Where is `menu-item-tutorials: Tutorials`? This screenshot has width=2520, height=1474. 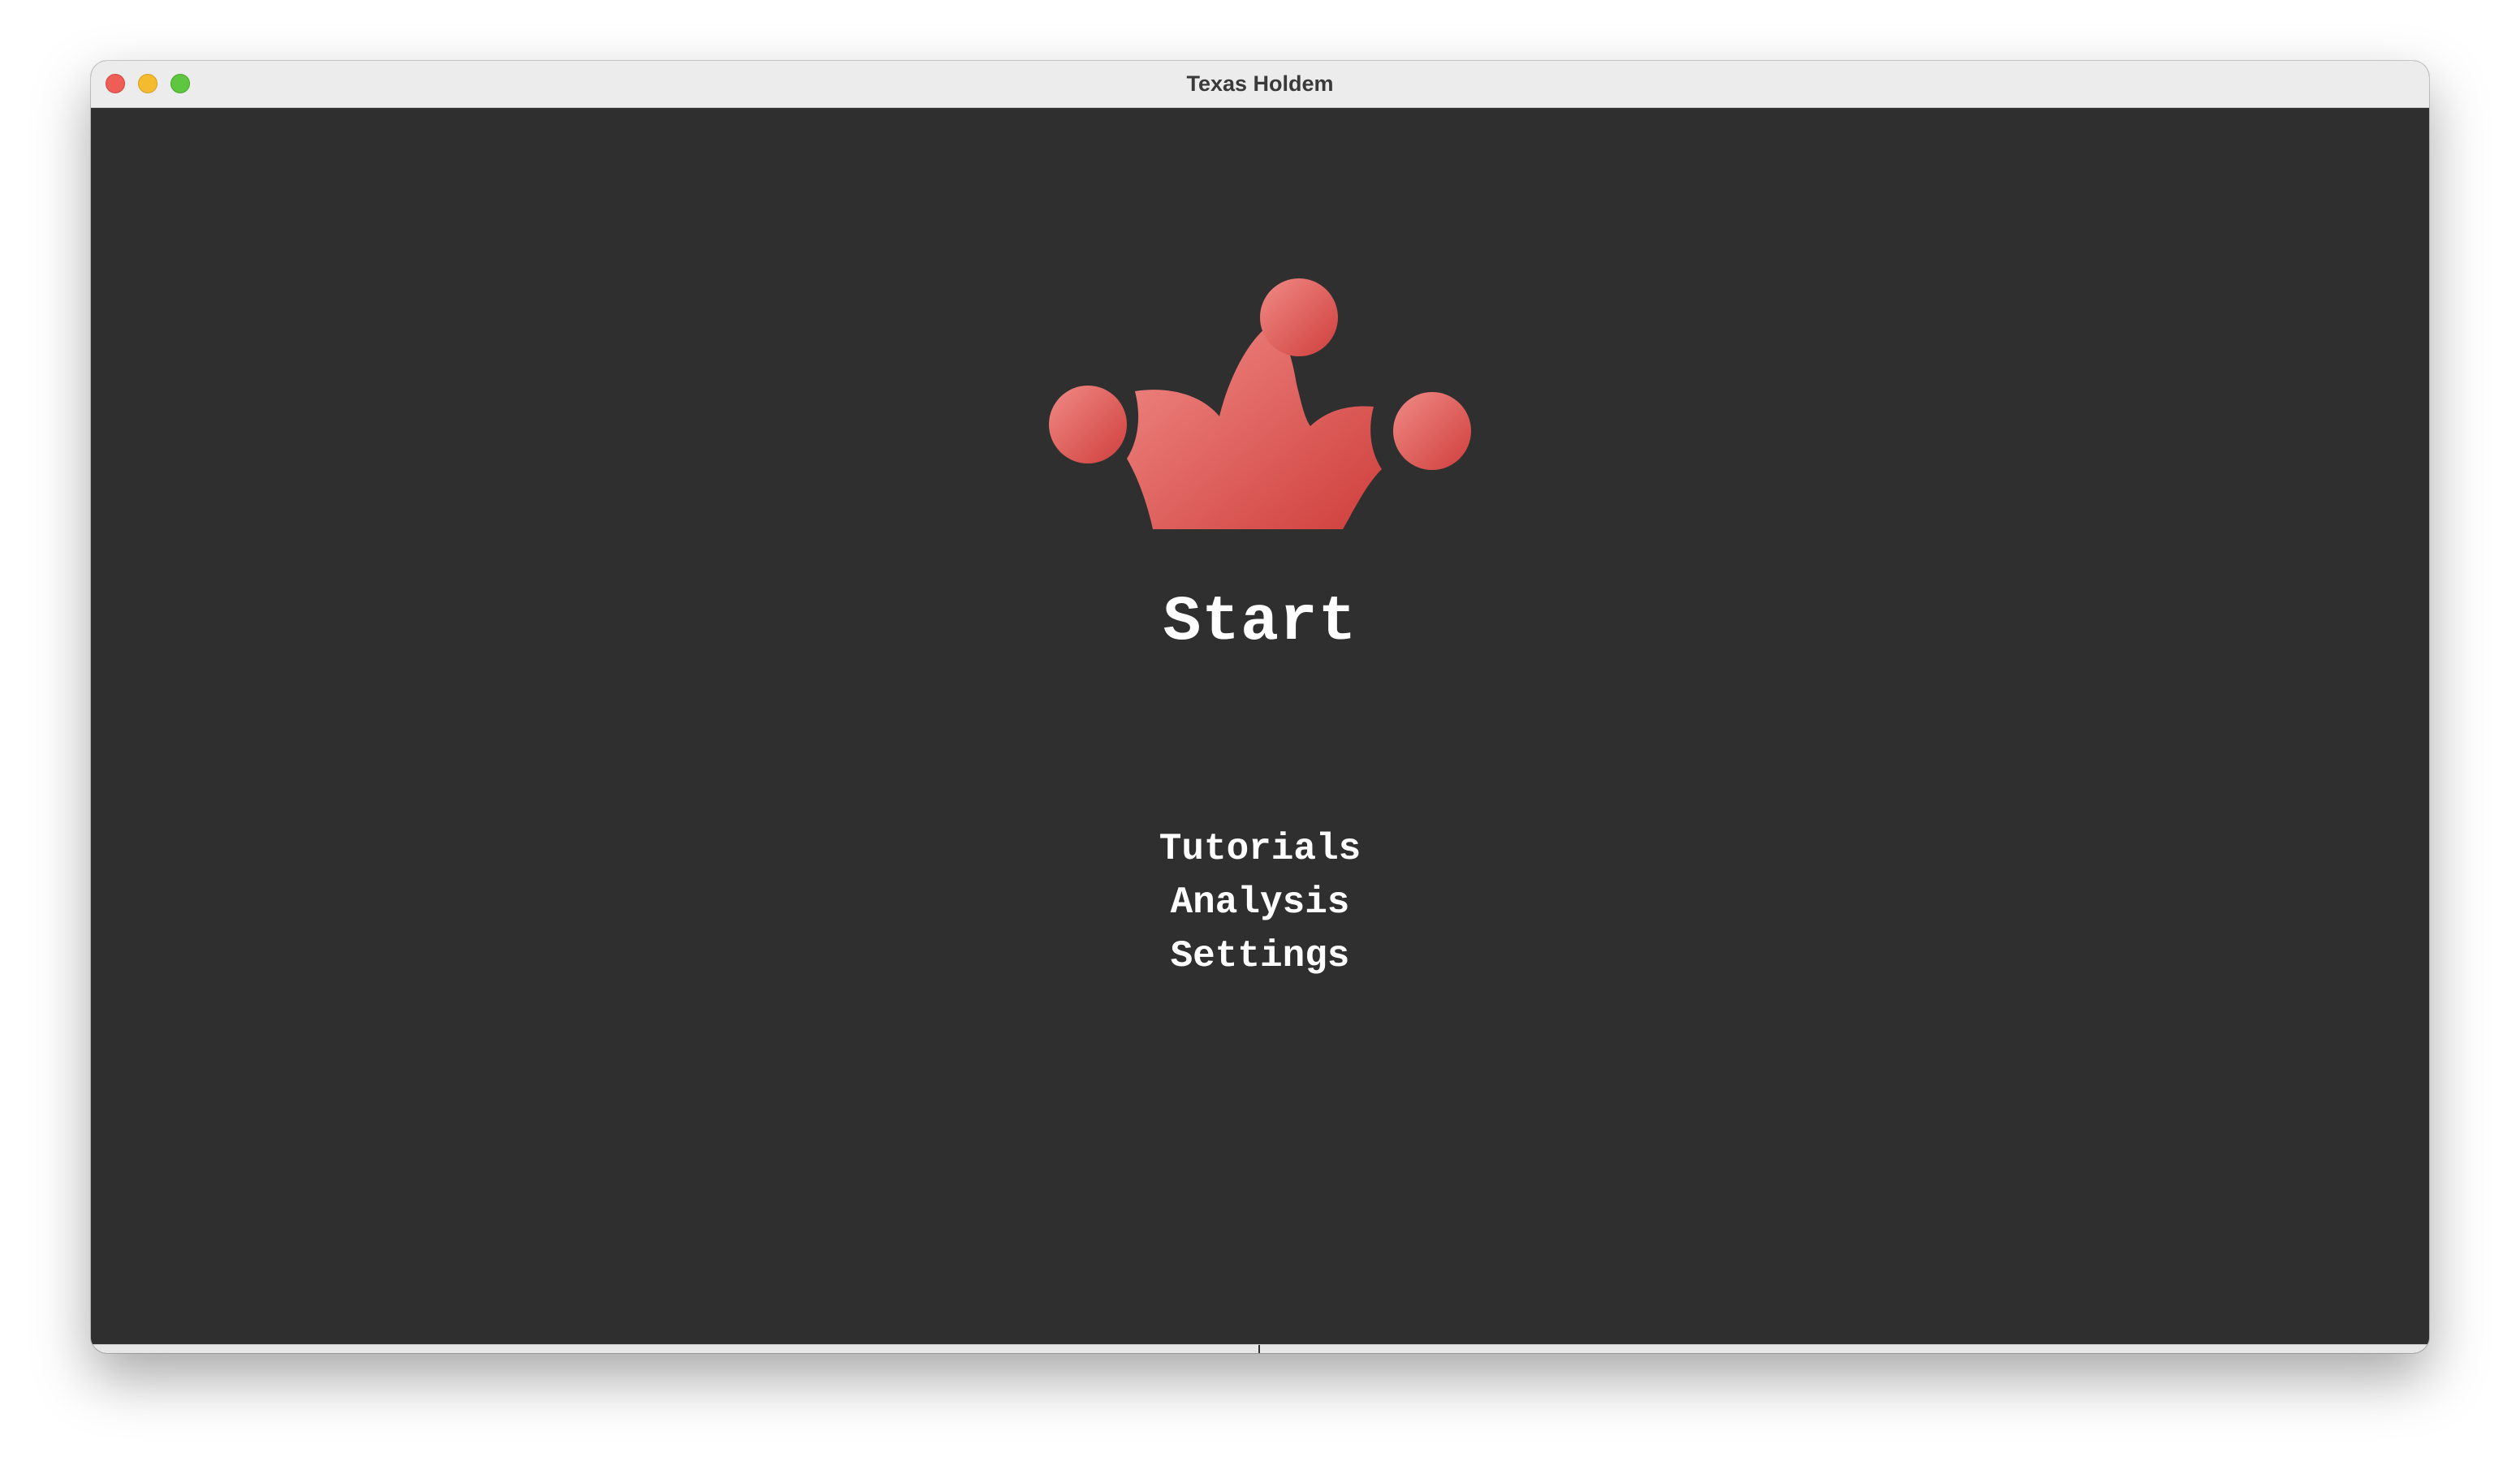 menu-item-tutorials: Tutorials is located at coordinates (1260, 849).